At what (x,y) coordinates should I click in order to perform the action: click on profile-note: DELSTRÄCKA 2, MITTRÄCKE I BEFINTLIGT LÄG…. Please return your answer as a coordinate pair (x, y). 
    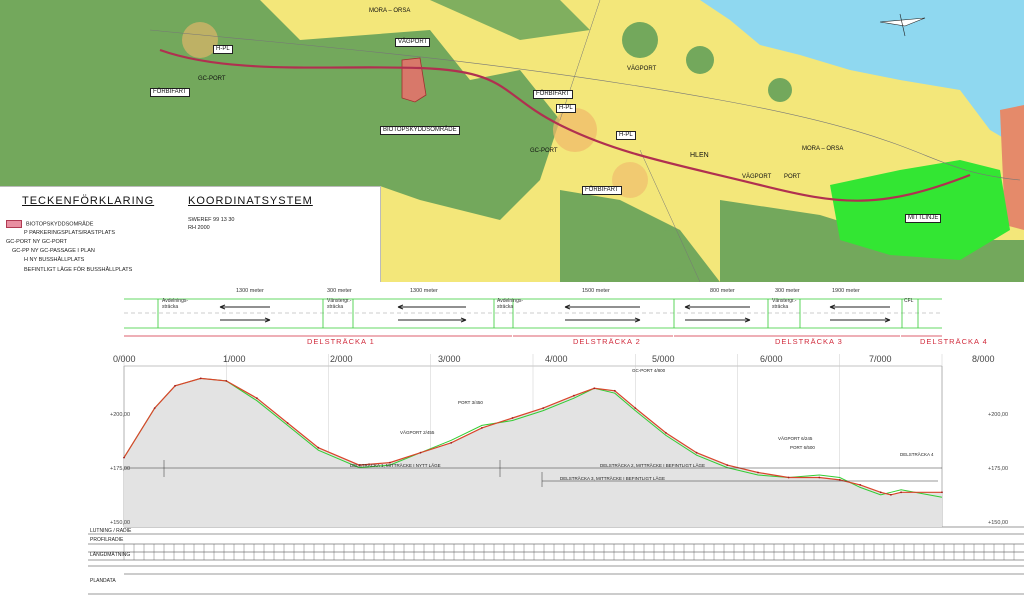
    Looking at the image, I should click on (652, 465).